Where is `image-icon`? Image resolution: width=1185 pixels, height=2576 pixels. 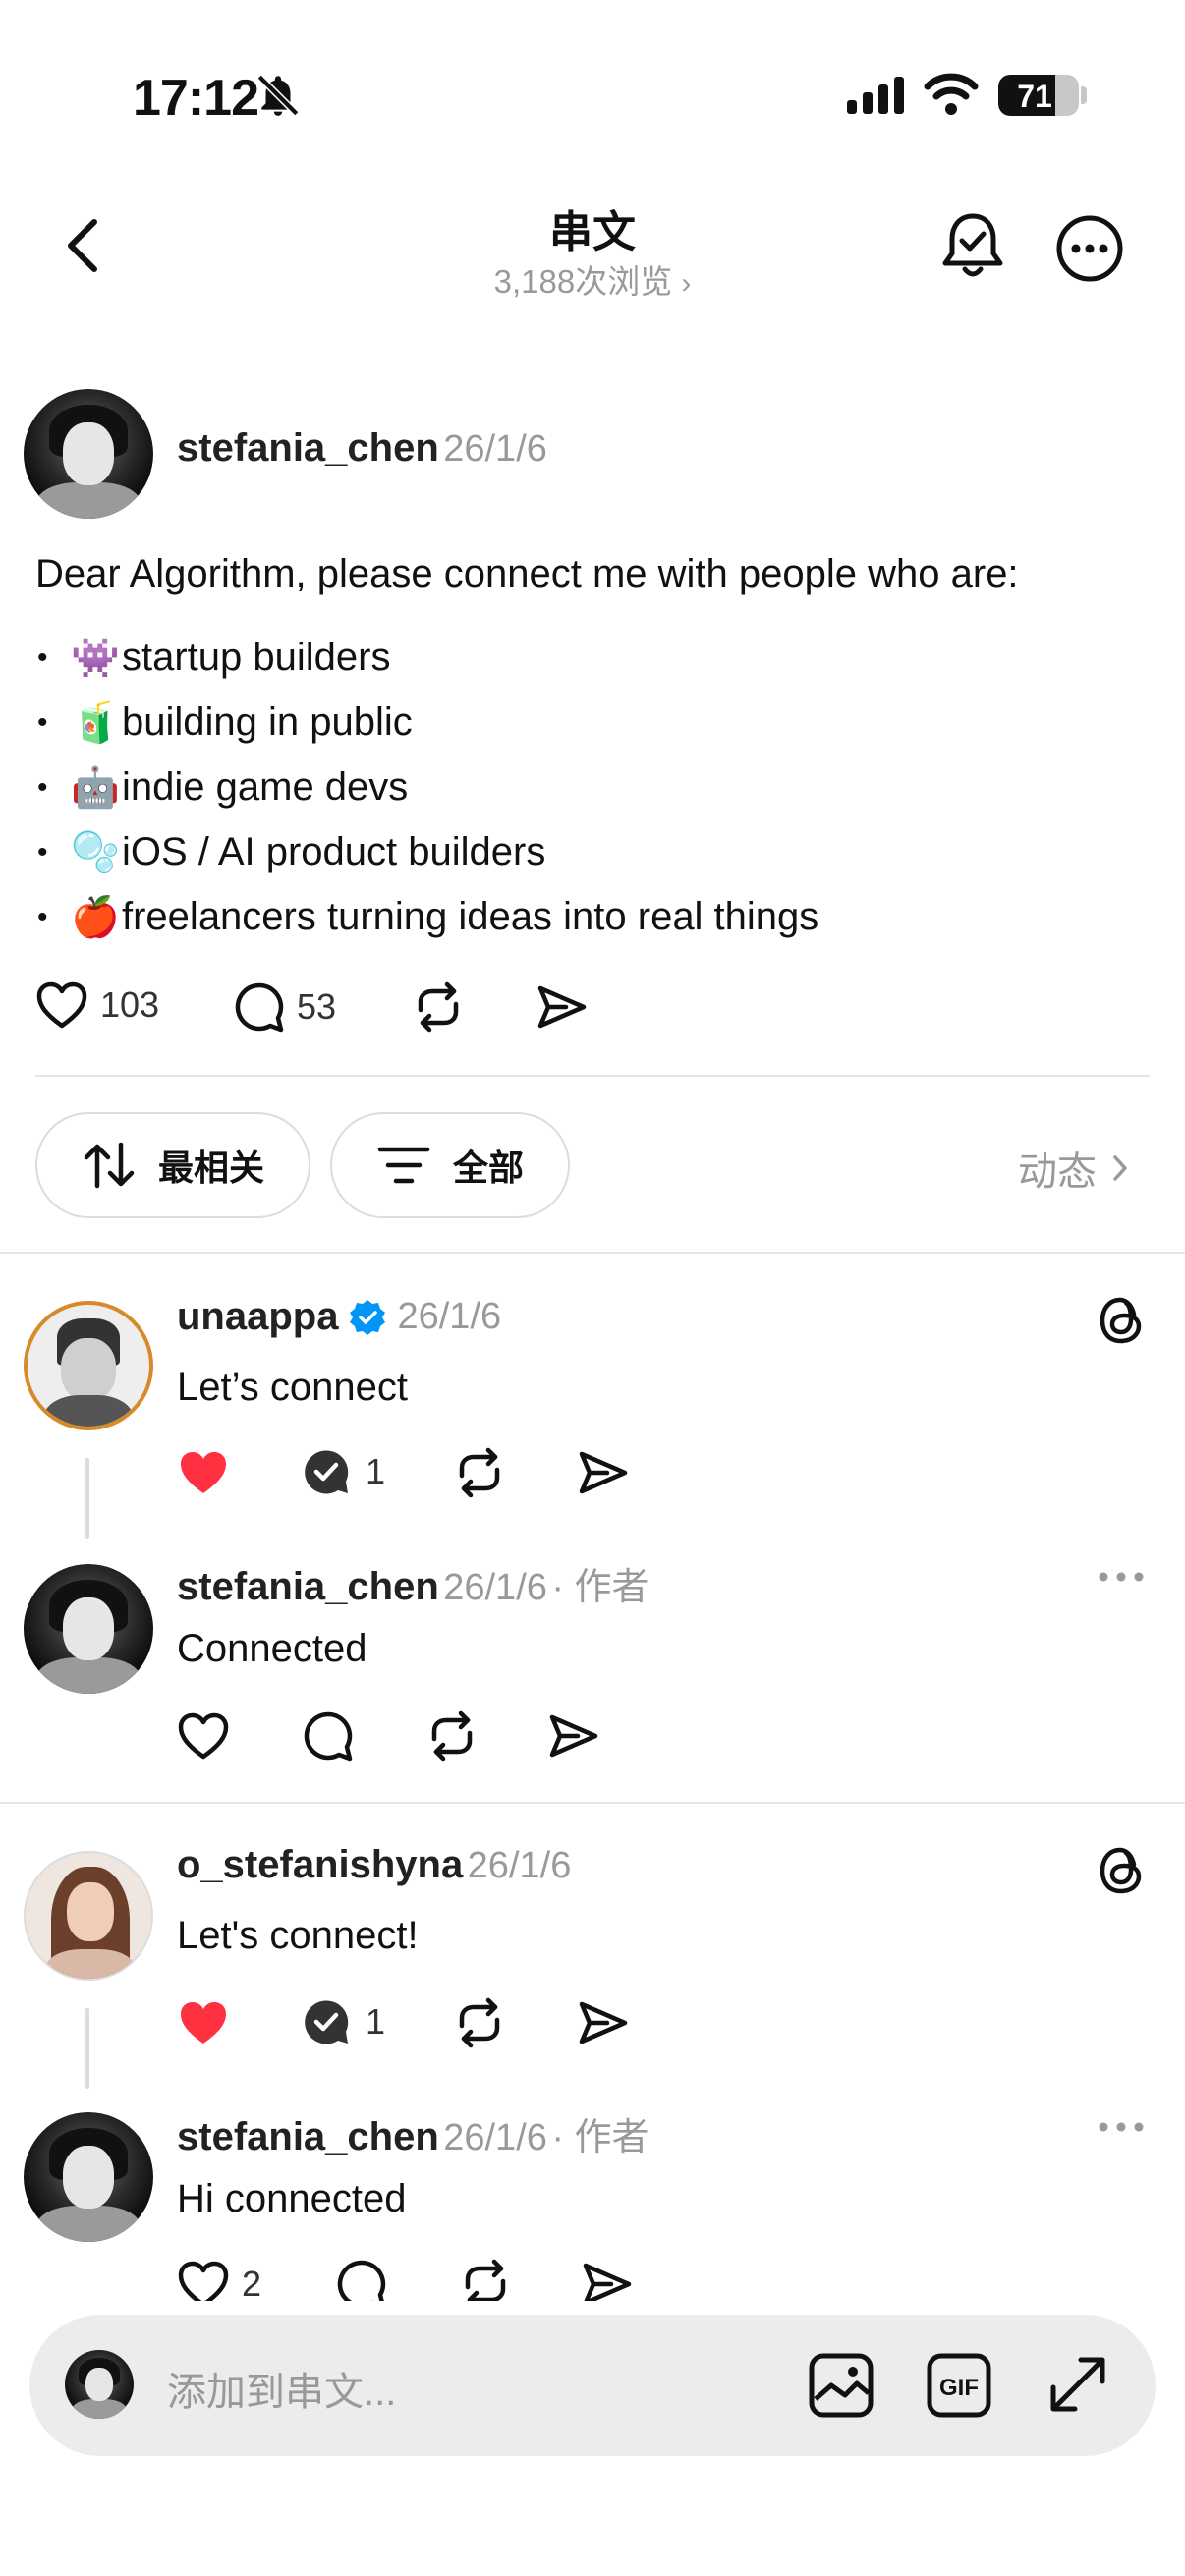
image-icon is located at coordinates (842, 2385).